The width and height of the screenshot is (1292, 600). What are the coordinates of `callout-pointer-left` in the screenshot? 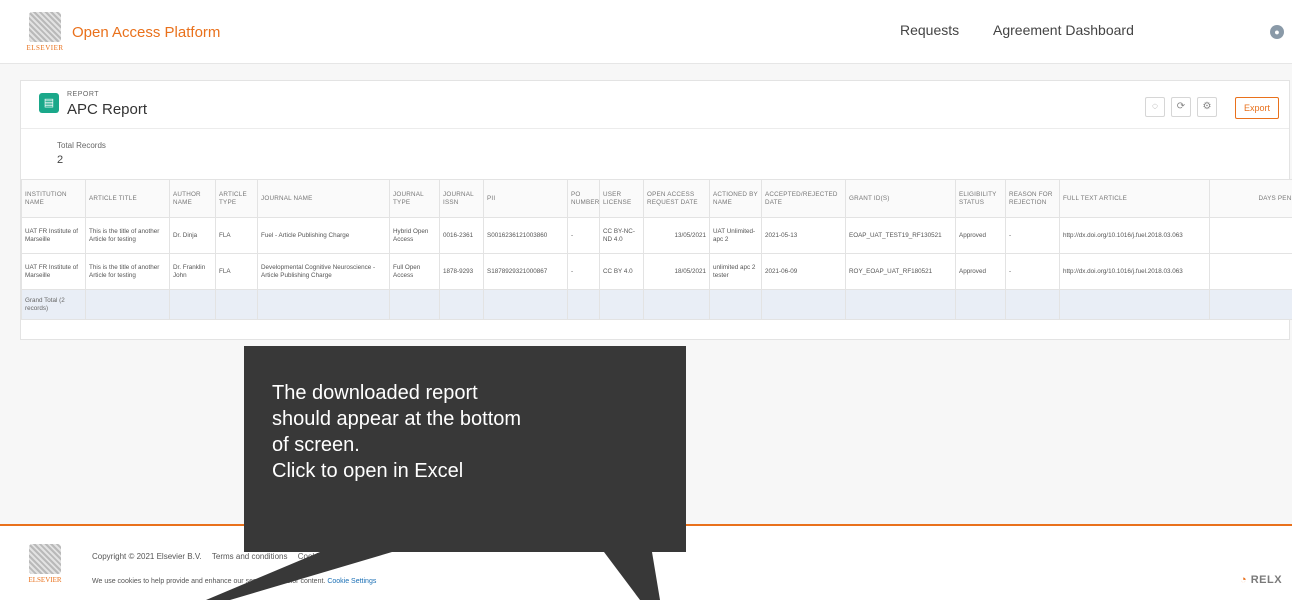 It's located at (299, 576).